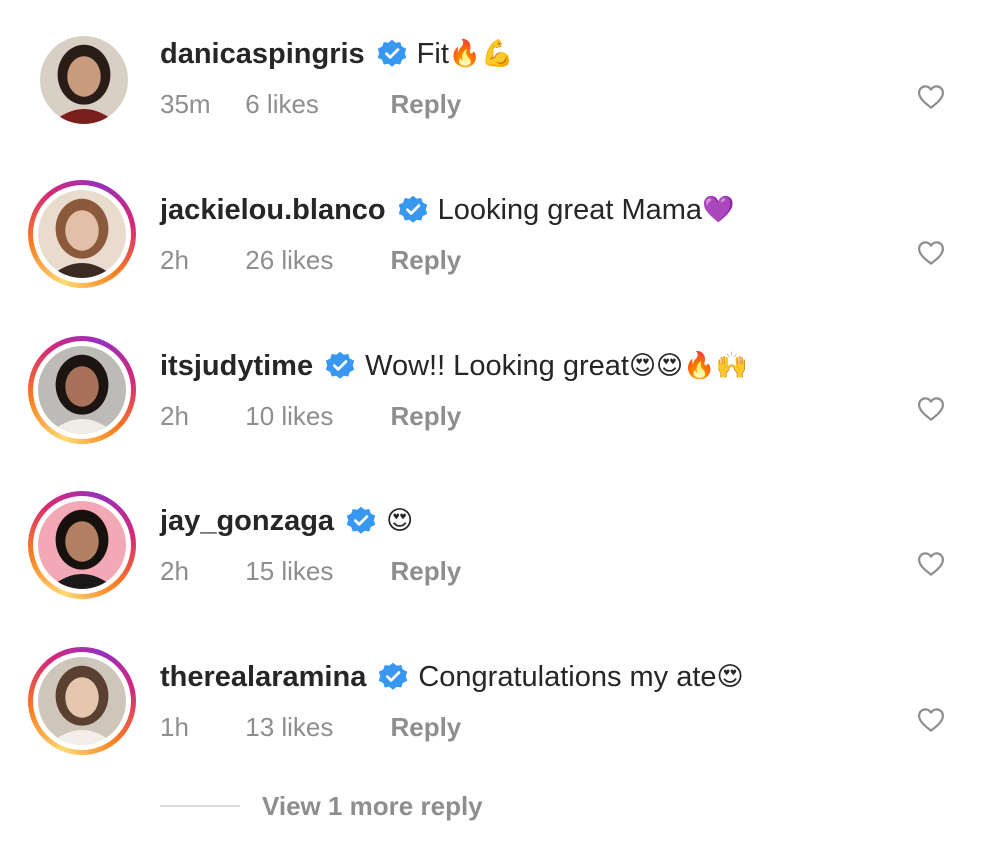  I want to click on comment-line: therealaramina Congratulations my ate 😍, so click(452, 677).